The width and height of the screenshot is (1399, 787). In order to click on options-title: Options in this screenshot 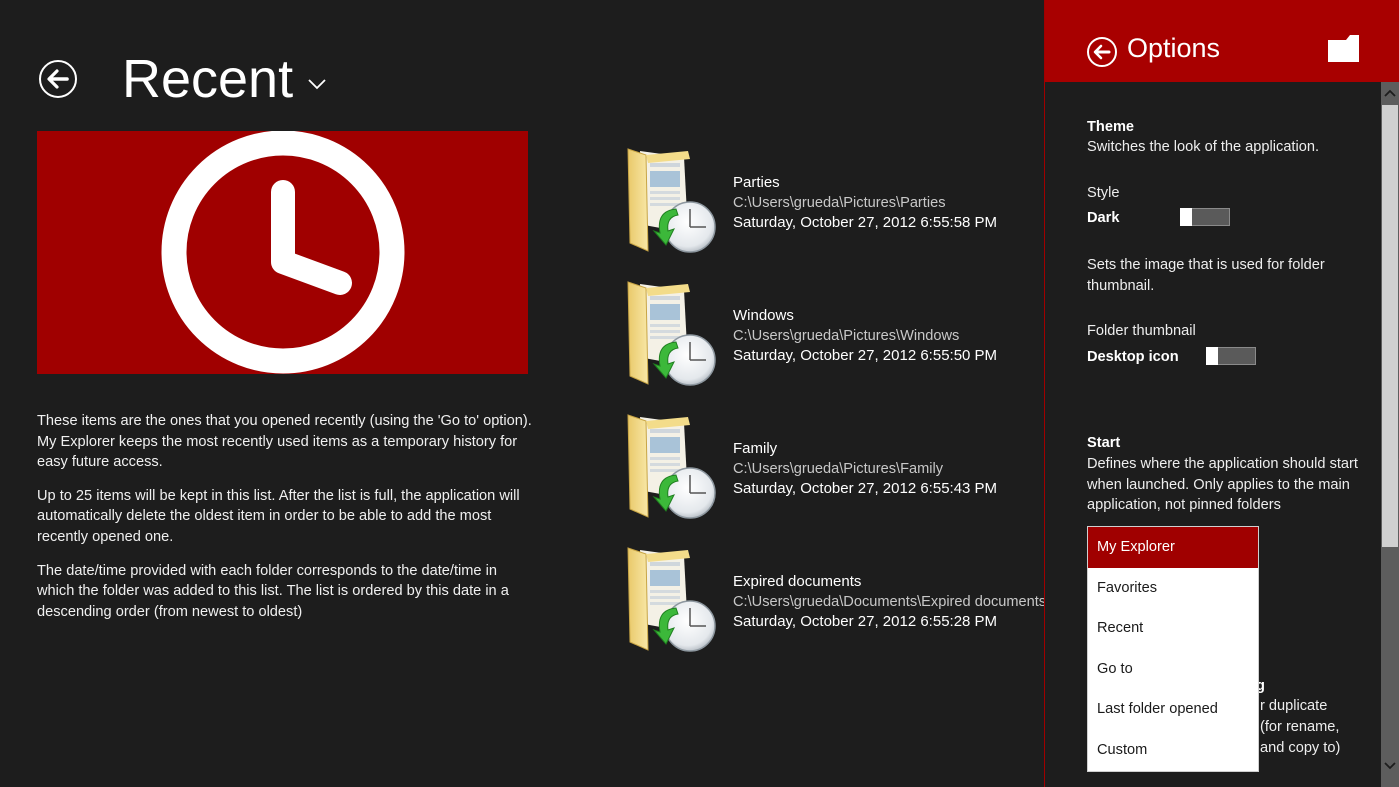, I will do `click(1174, 48)`.